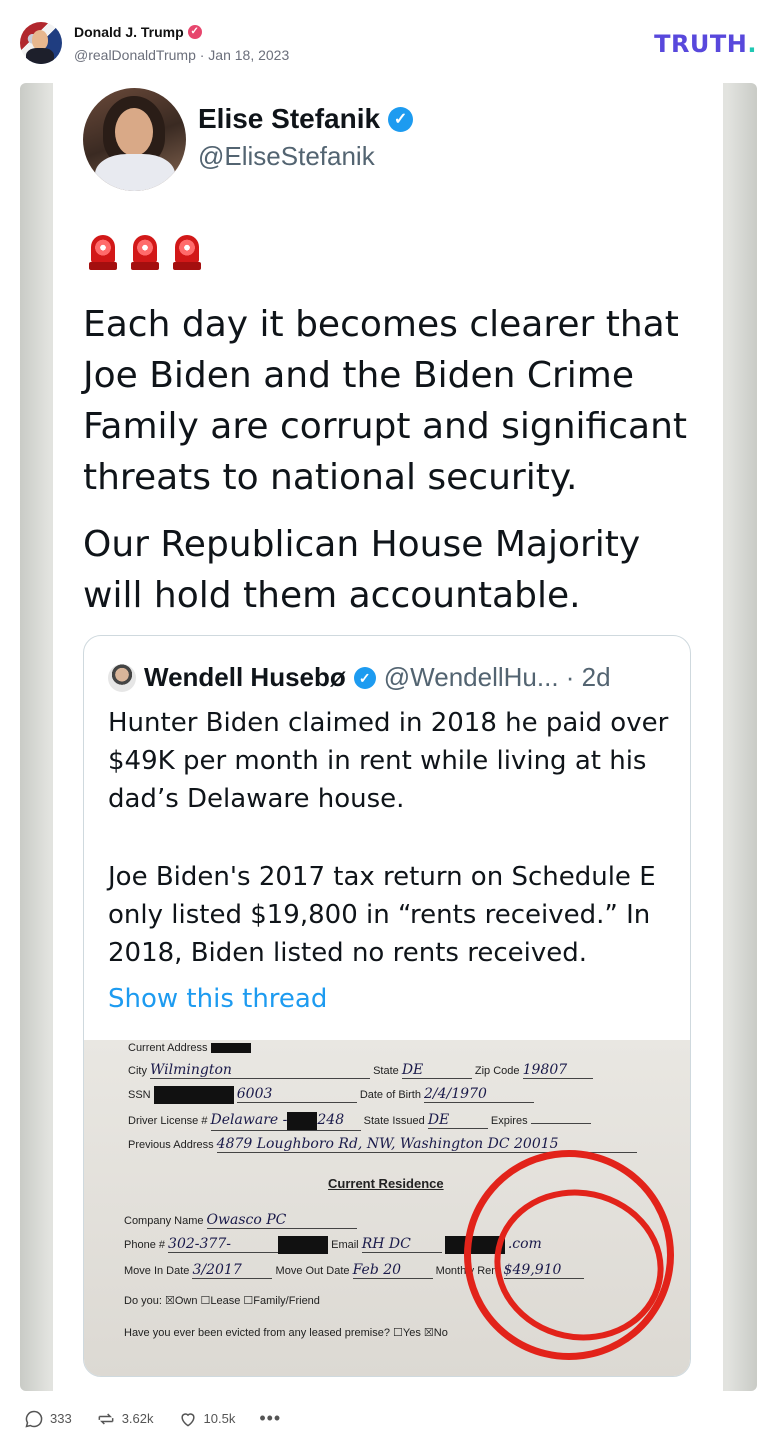 The image size is (777, 1453). What do you see at coordinates (270, 1418) in the screenshot?
I see `more-options-icon: •••` at bounding box center [270, 1418].